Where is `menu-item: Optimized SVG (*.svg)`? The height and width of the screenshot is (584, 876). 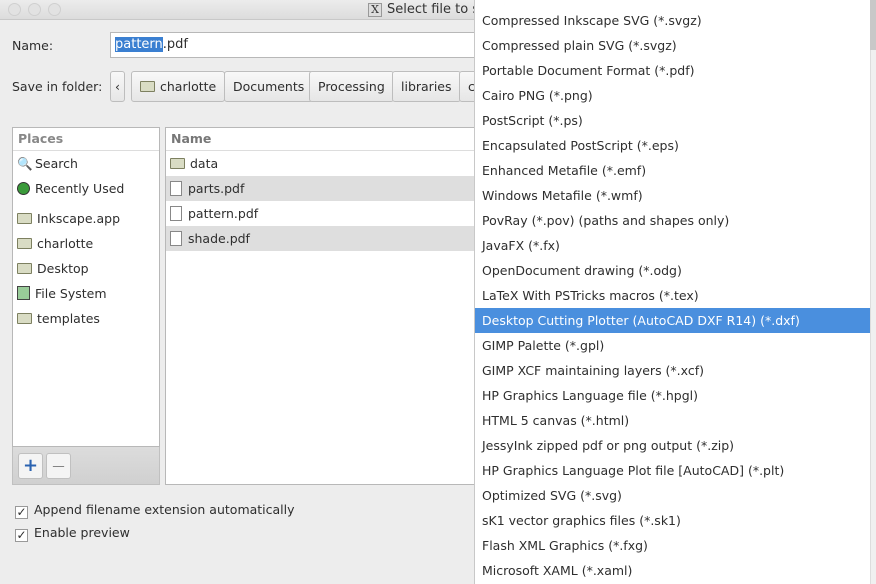 menu-item: Optimized SVG (*.svg) is located at coordinates (673, 495).